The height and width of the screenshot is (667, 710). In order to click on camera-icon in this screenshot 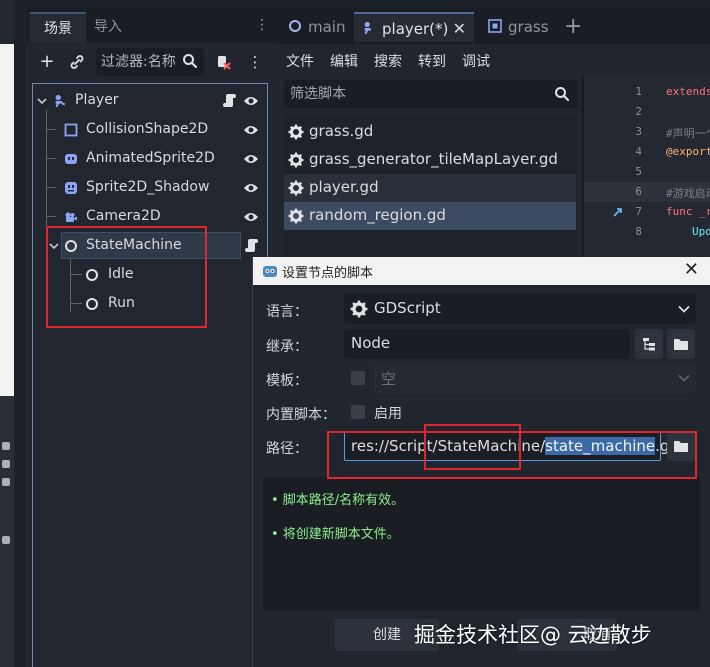, I will do `click(71, 217)`.